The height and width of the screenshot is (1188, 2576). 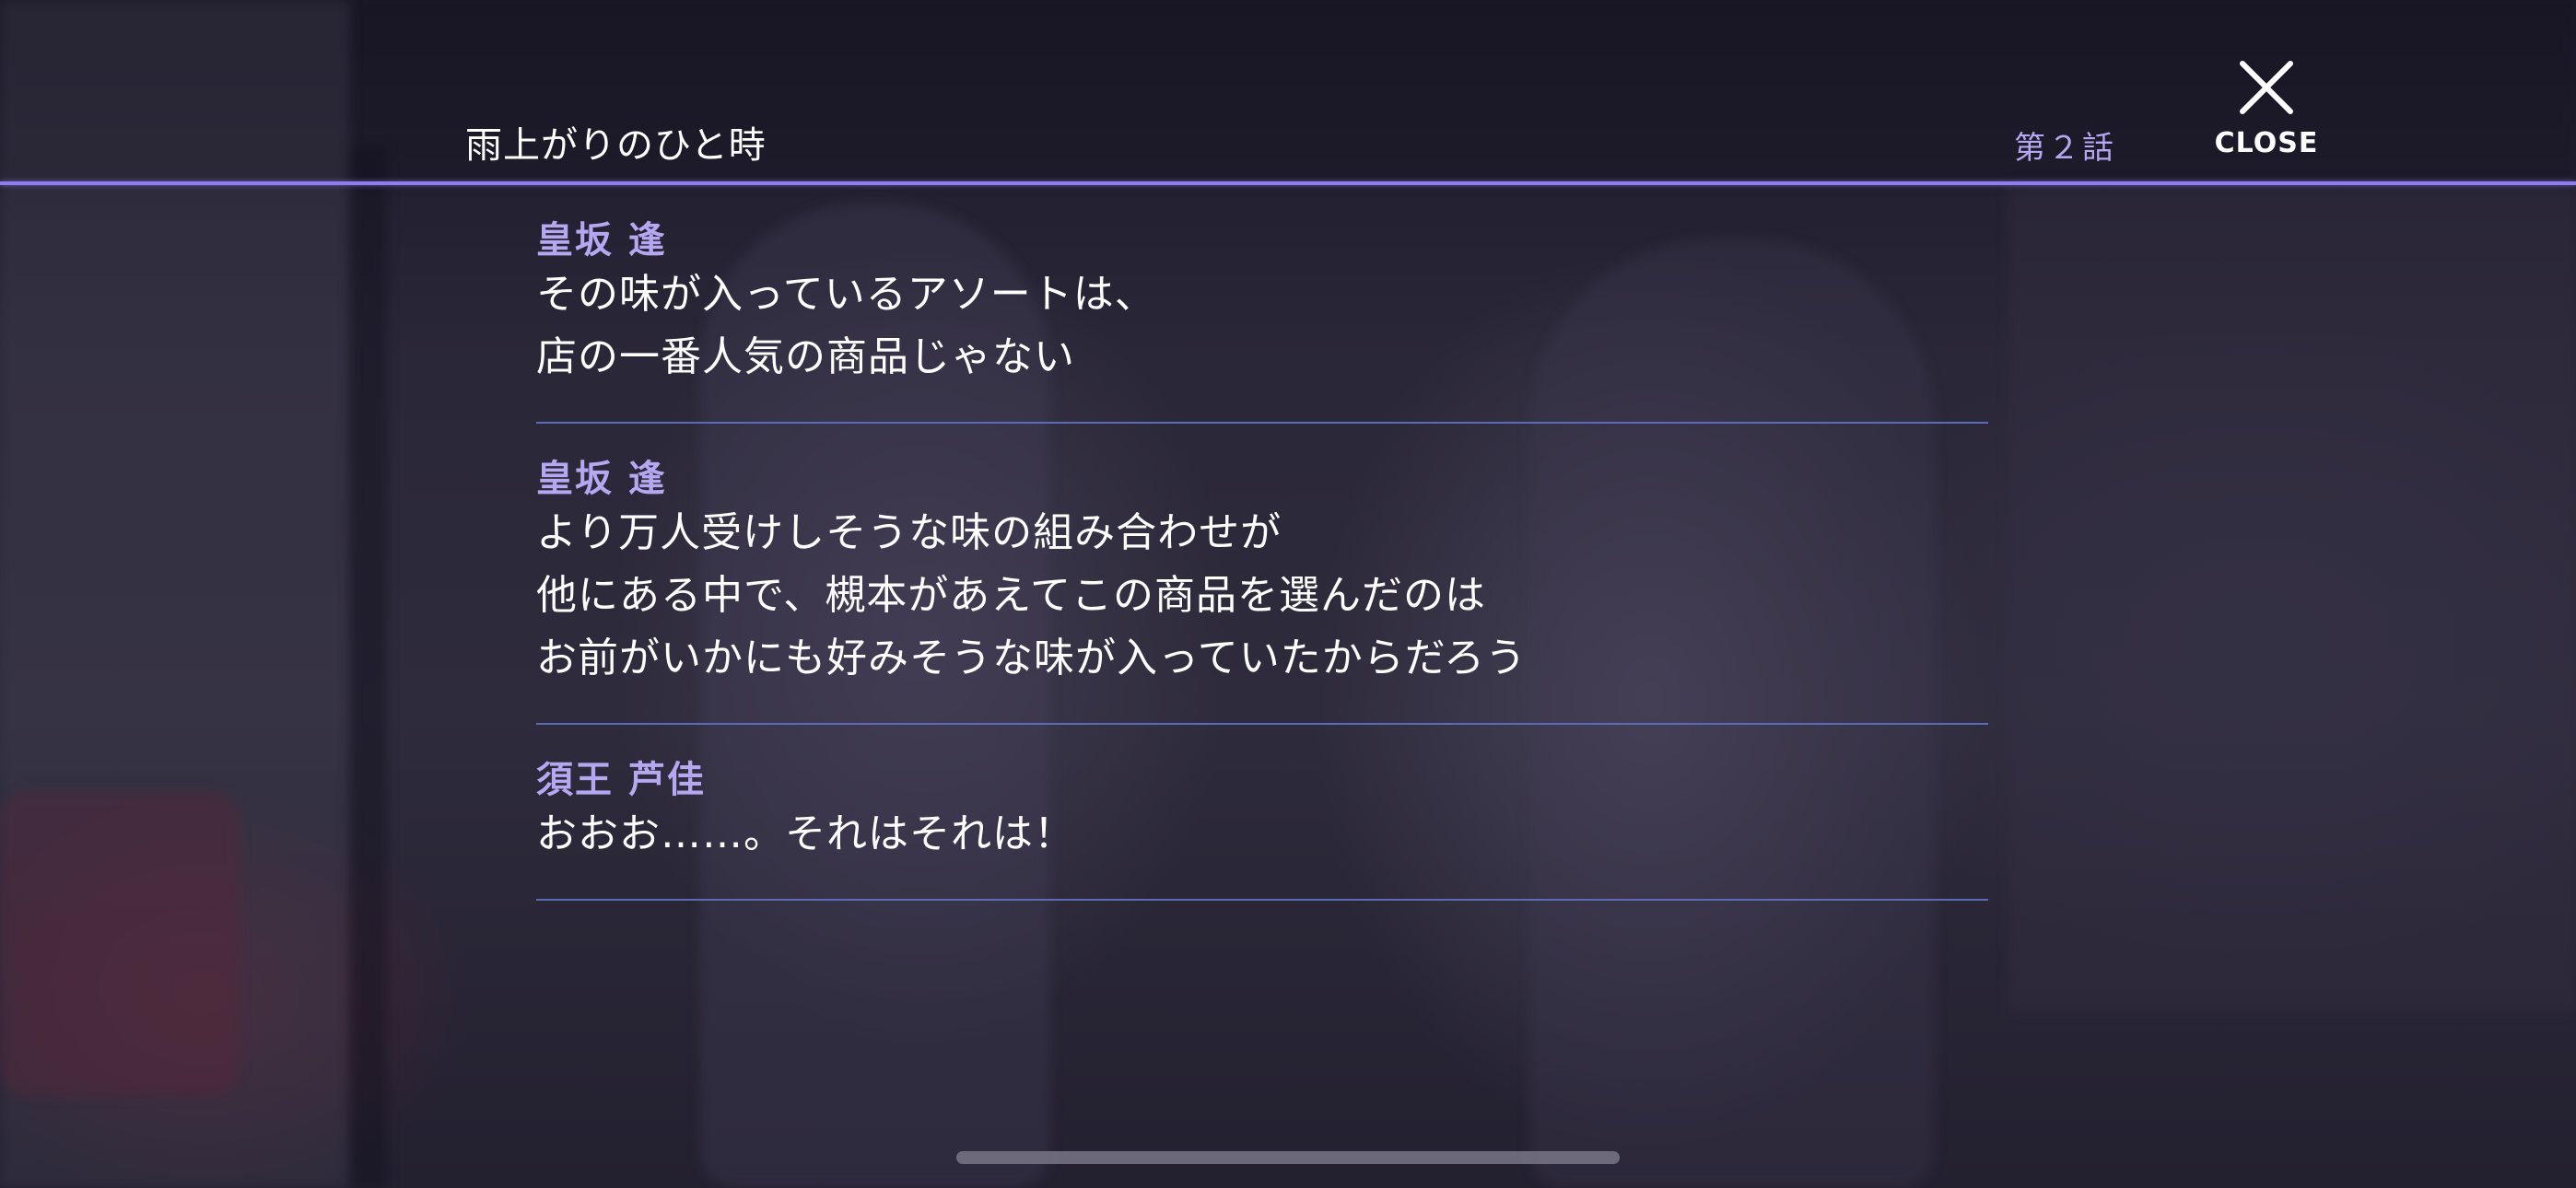 What do you see at coordinates (2266, 87) in the screenshot?
I see `close-icon` at bounding box center [2266, 87].